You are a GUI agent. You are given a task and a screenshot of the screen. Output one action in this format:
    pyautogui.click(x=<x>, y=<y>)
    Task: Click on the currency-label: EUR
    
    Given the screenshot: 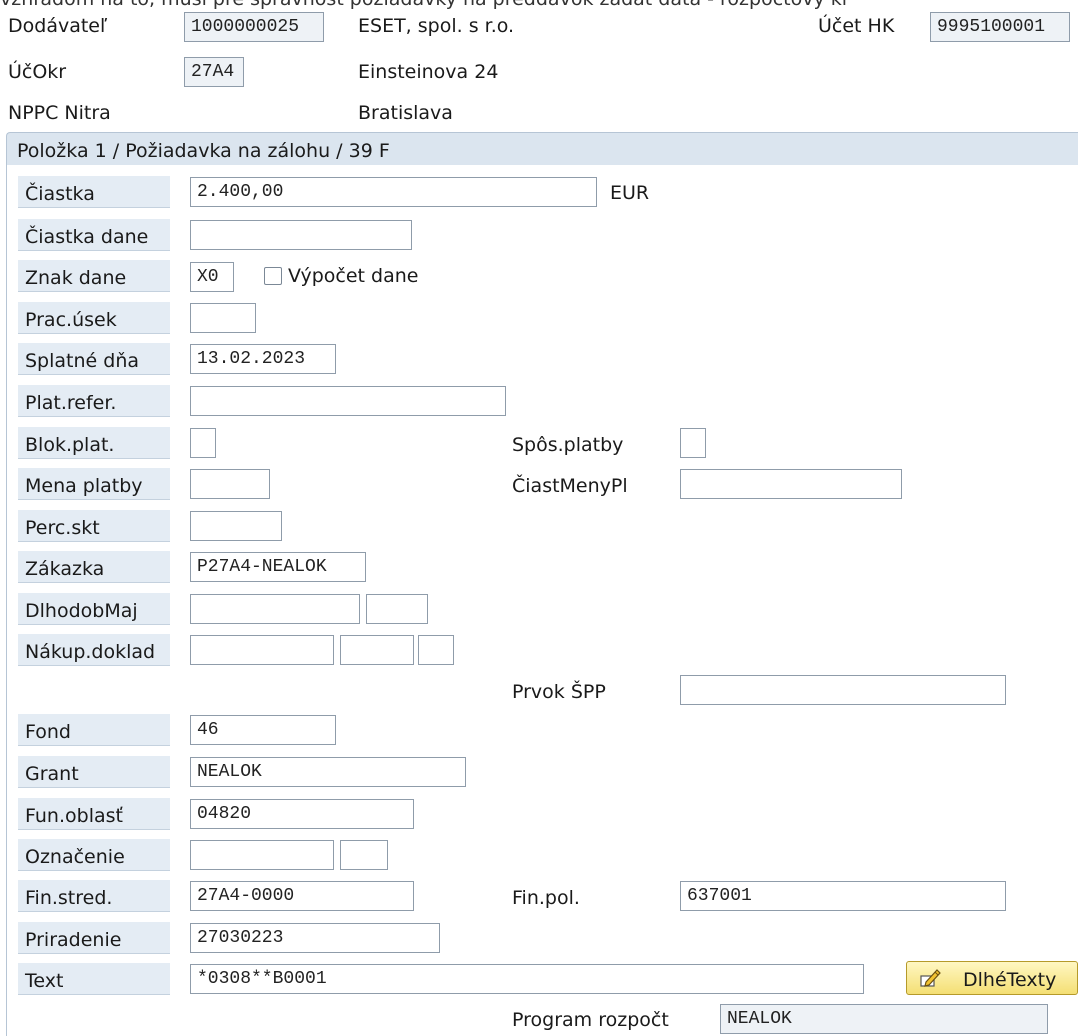 What is the action you would take?
    pyautogui.click(x=630, y=193)
    